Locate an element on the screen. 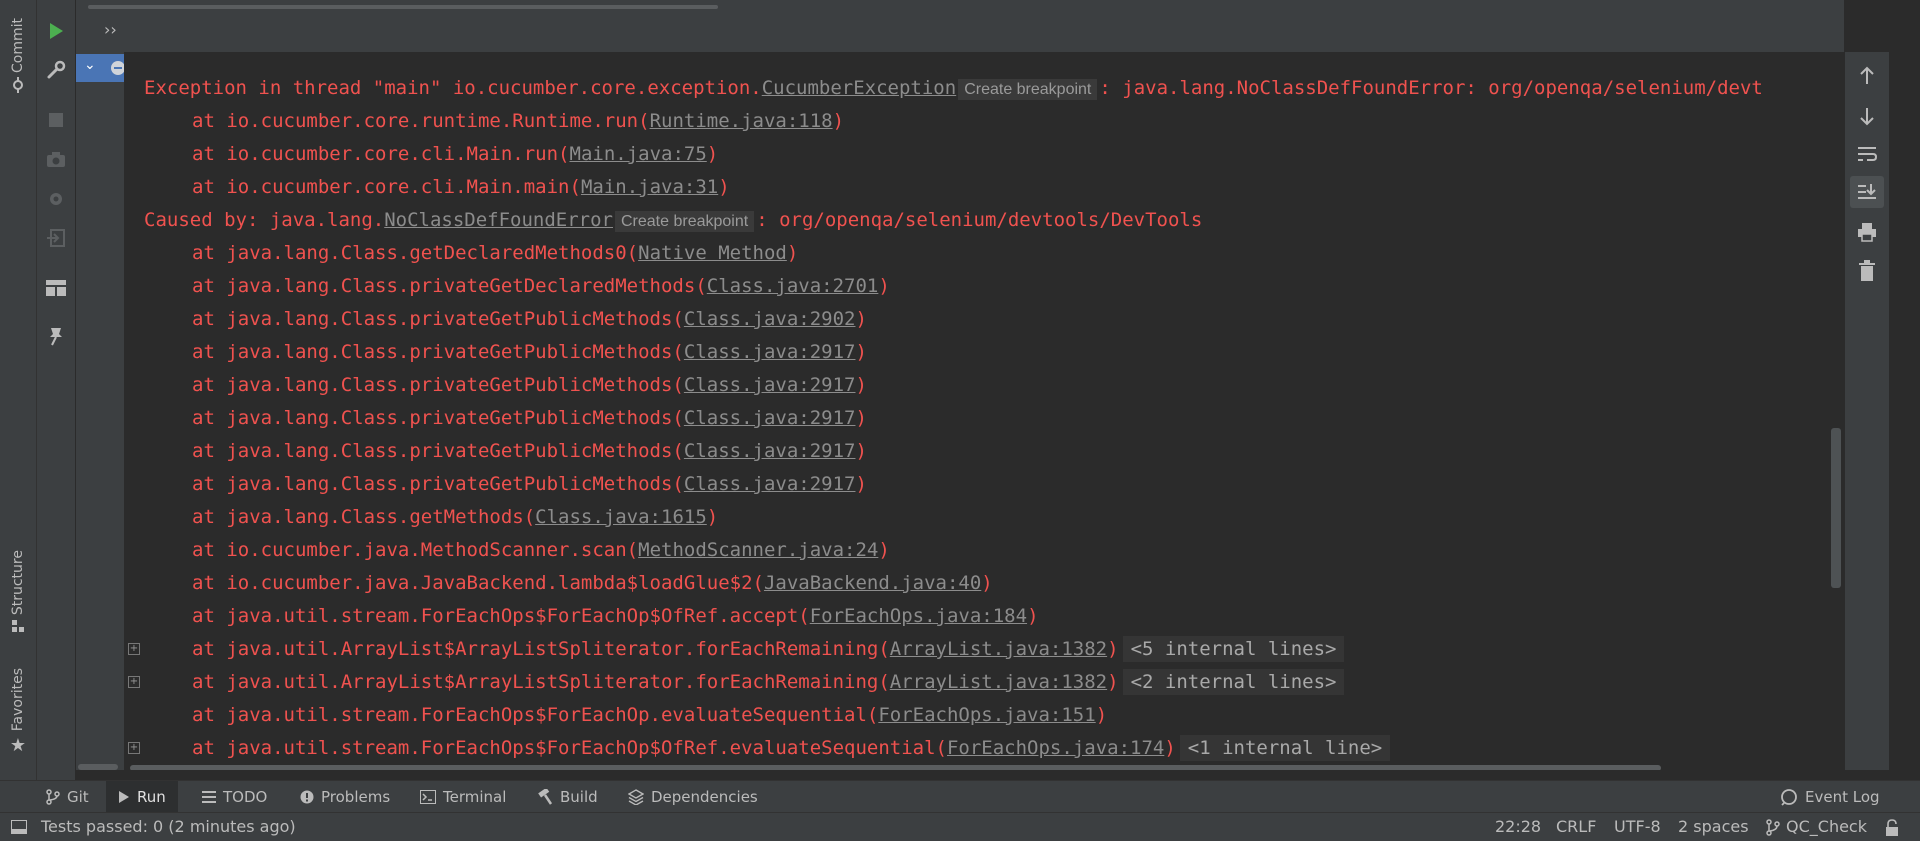 This screenshot has height=841, width=1920. console-horizontal-scrollbar is located at coordinates (895, 767).